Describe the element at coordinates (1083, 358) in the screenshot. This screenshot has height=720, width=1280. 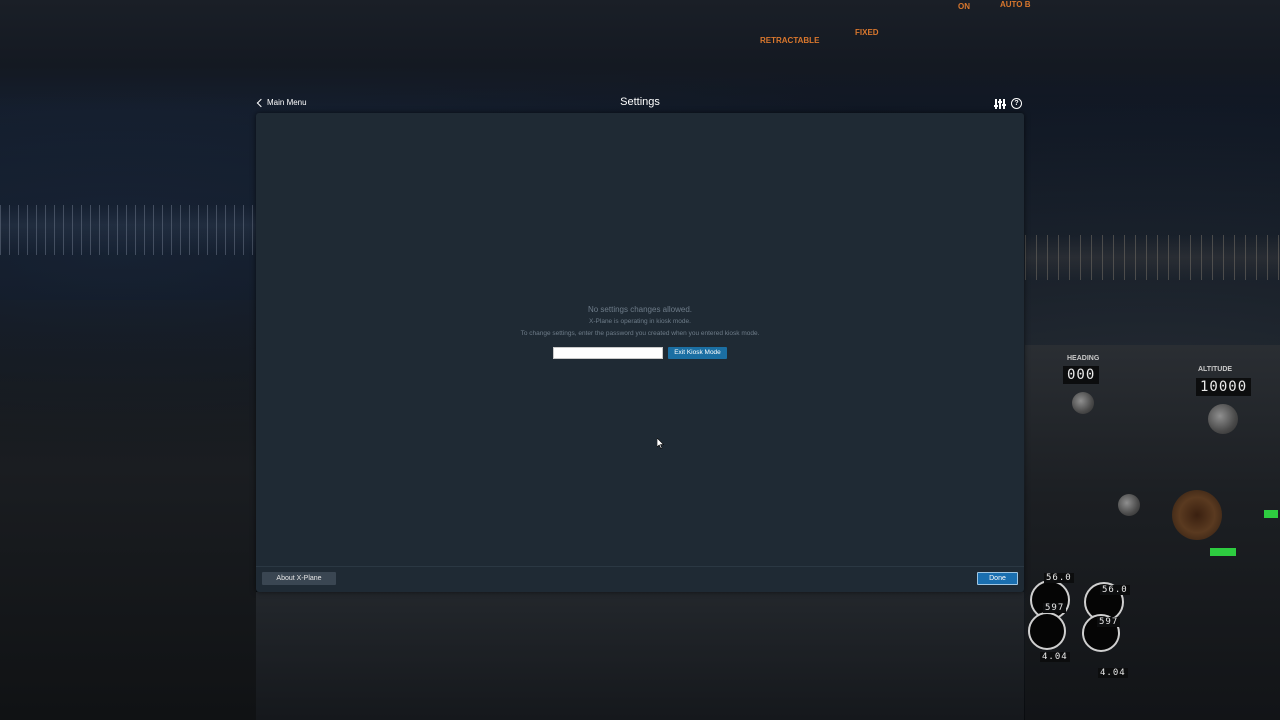
I see `heading-label: HEADING` at that location.